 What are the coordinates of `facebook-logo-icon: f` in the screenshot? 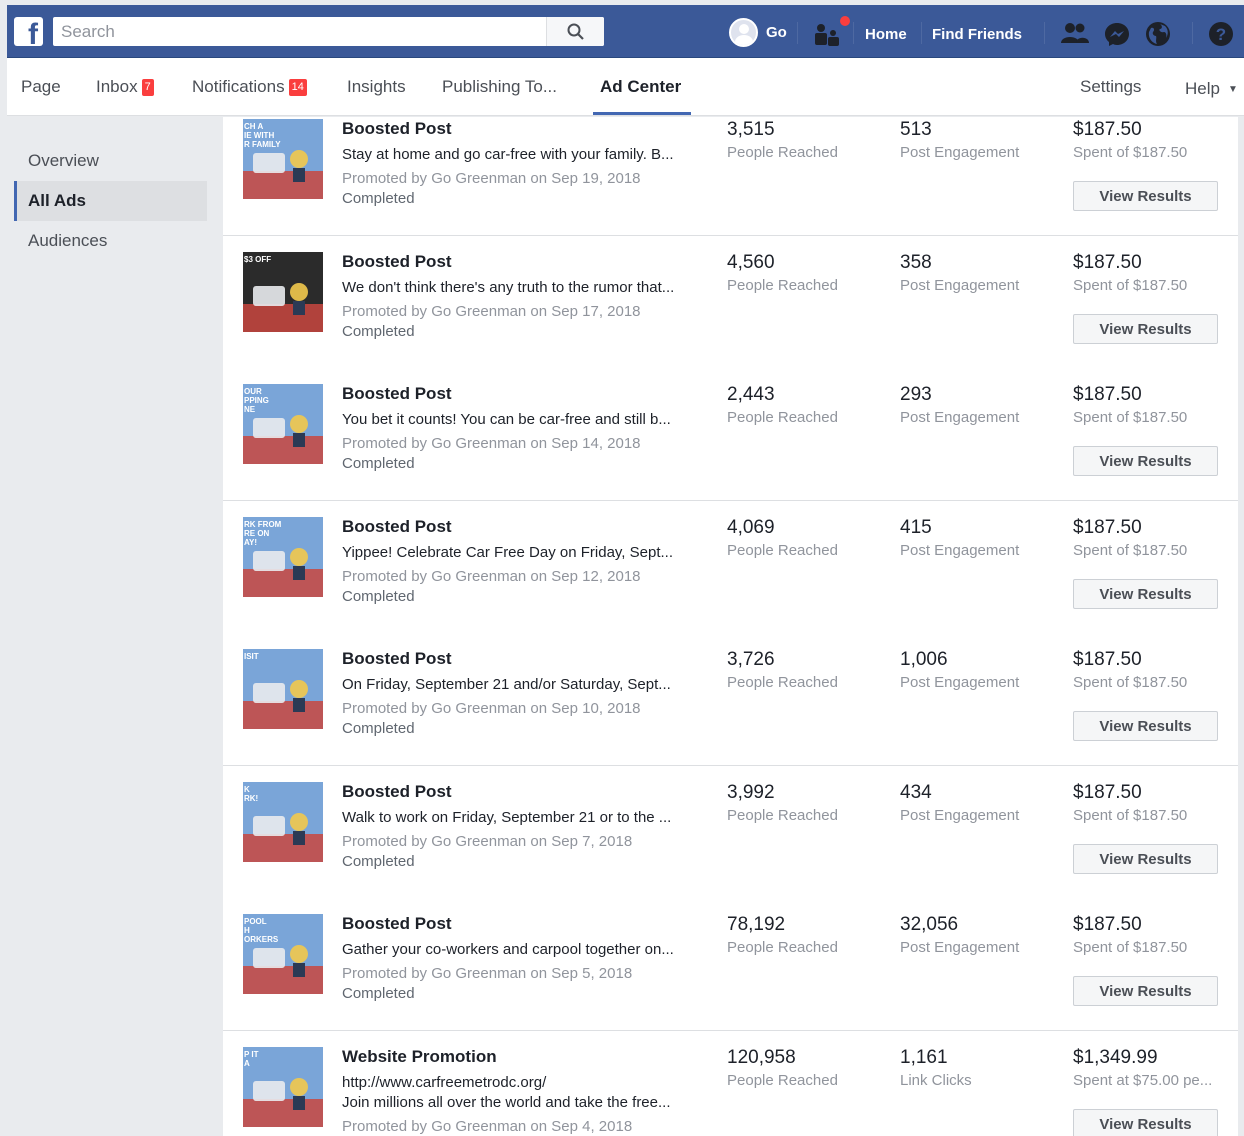 It's located at (28, 33).